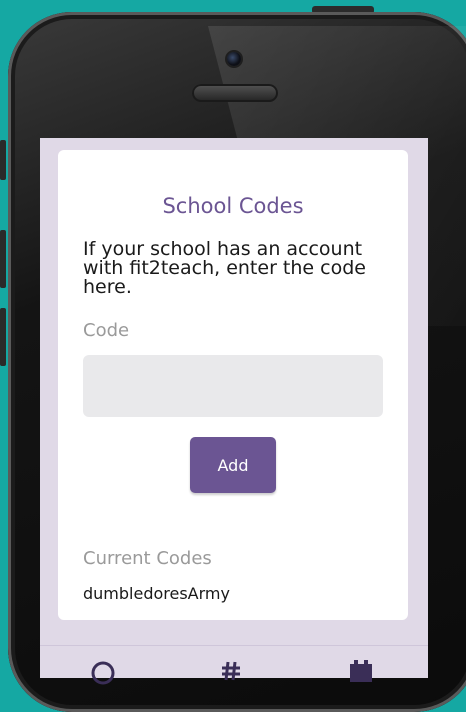  Describe the element at coordinates (3, 337) in the screenshot. I see `phone-volume-down-button` at that location.